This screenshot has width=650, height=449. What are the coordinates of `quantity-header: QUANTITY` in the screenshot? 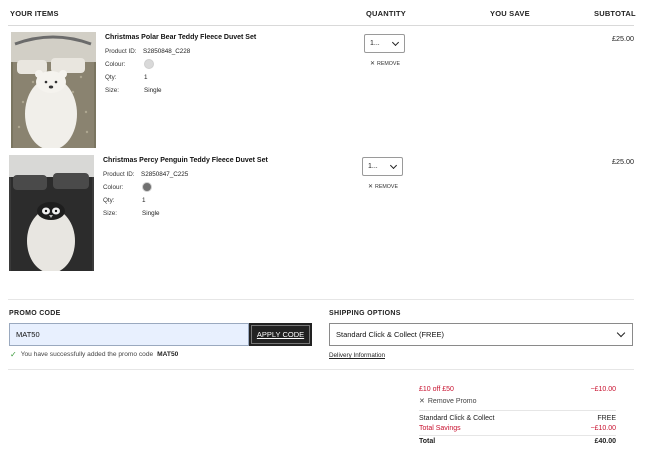 It's located at (386, 13).